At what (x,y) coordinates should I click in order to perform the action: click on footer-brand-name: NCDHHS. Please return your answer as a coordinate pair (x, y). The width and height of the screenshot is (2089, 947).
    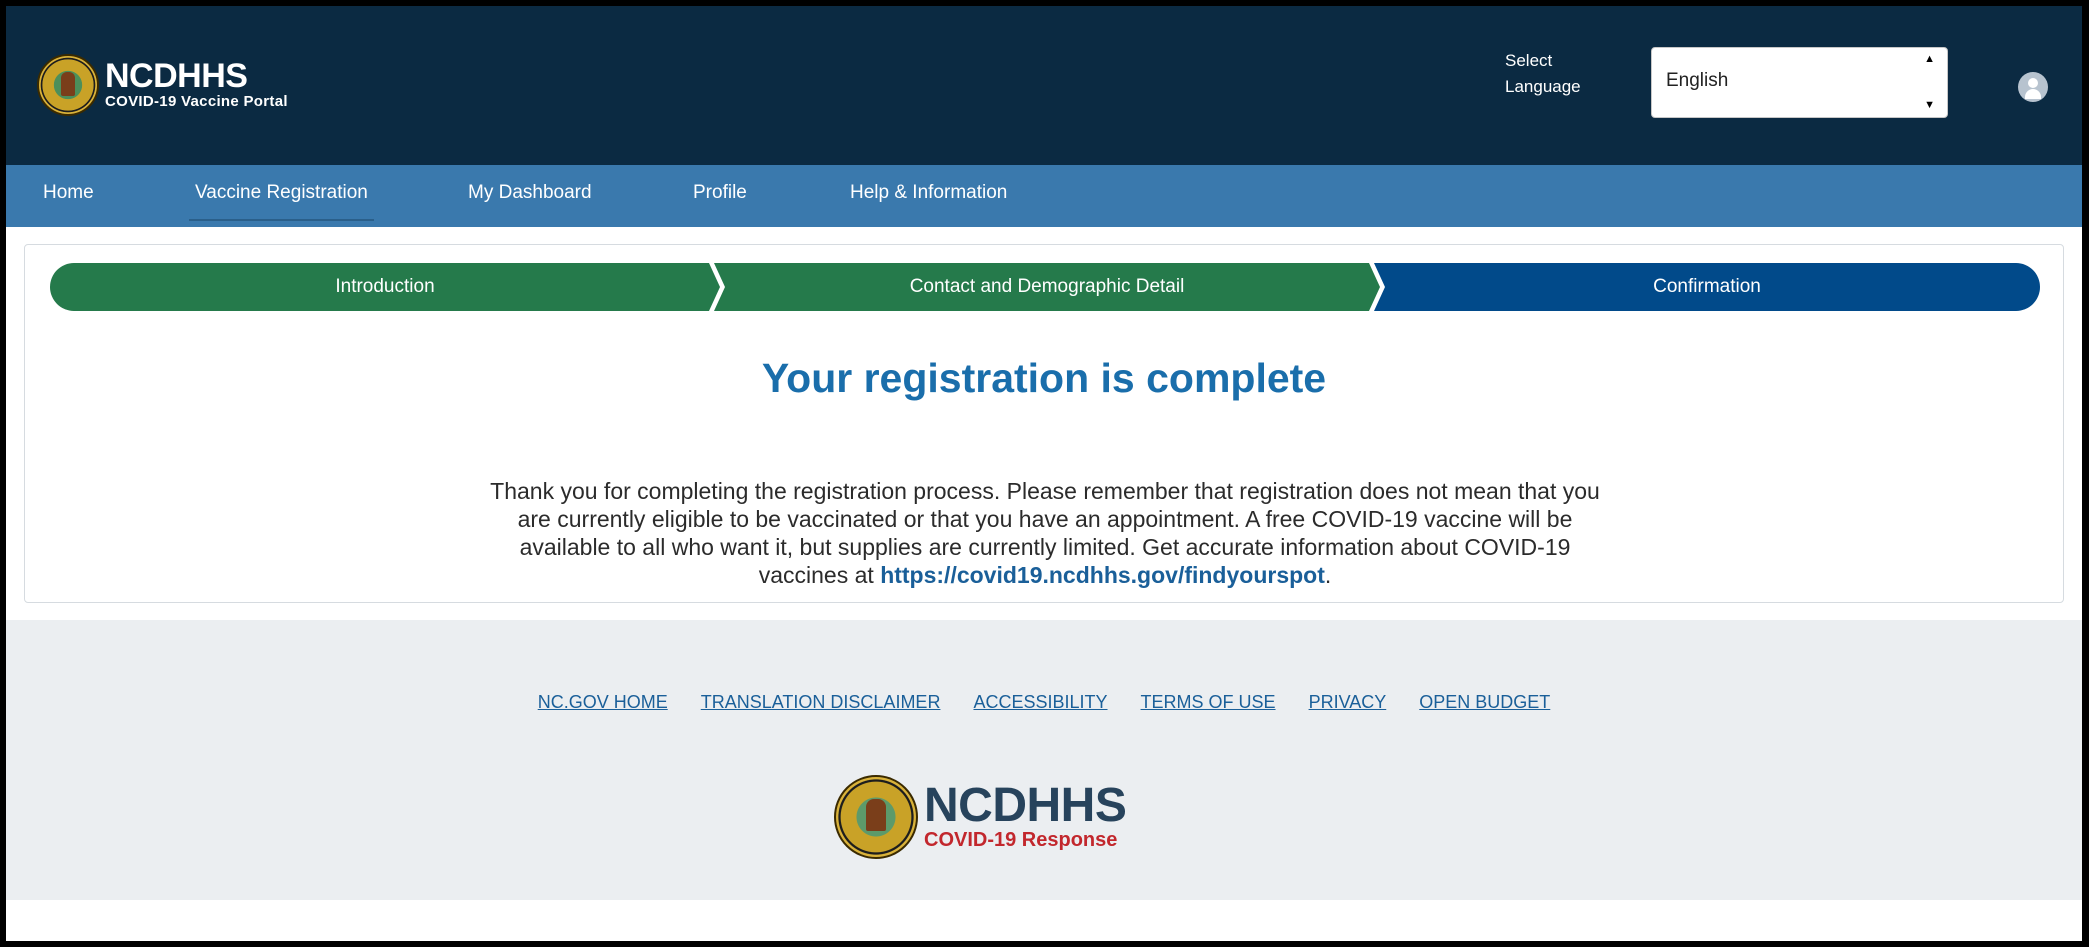
    Looking at the image, I should click on (1025, 805).